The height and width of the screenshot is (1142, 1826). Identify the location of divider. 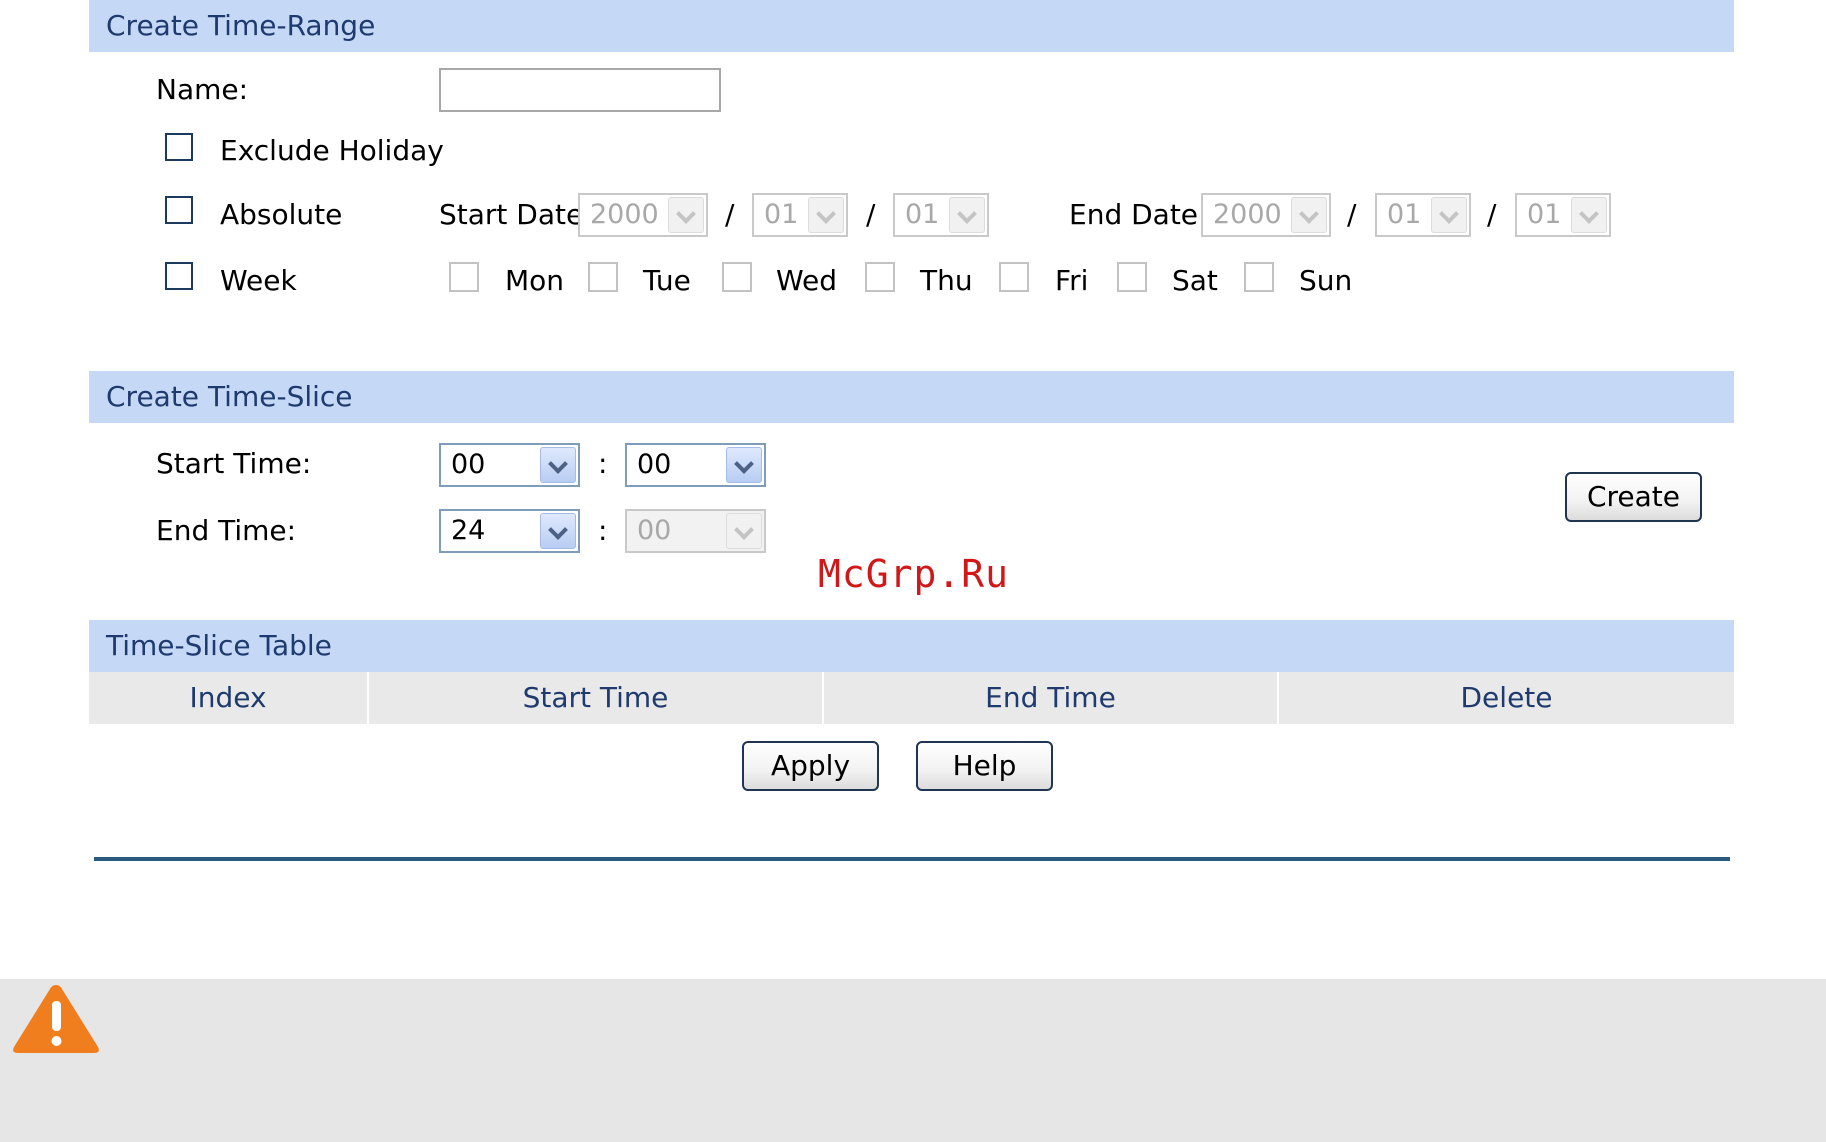
(912, 859).